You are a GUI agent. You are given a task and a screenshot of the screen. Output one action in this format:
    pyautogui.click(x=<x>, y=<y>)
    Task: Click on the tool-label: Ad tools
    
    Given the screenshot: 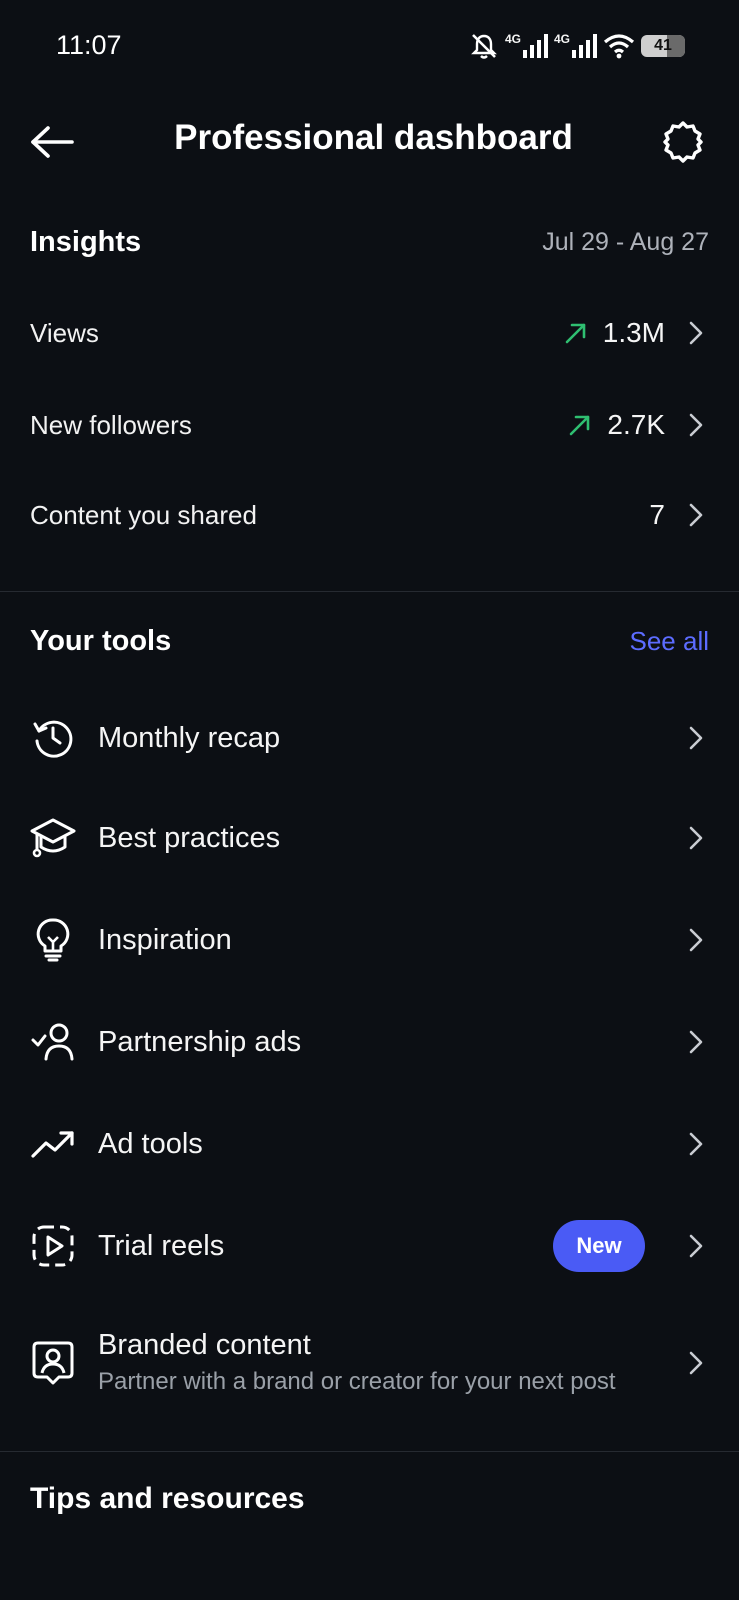 What is the action you would take?
    pyautogui.click(x=150, y=1143)
    